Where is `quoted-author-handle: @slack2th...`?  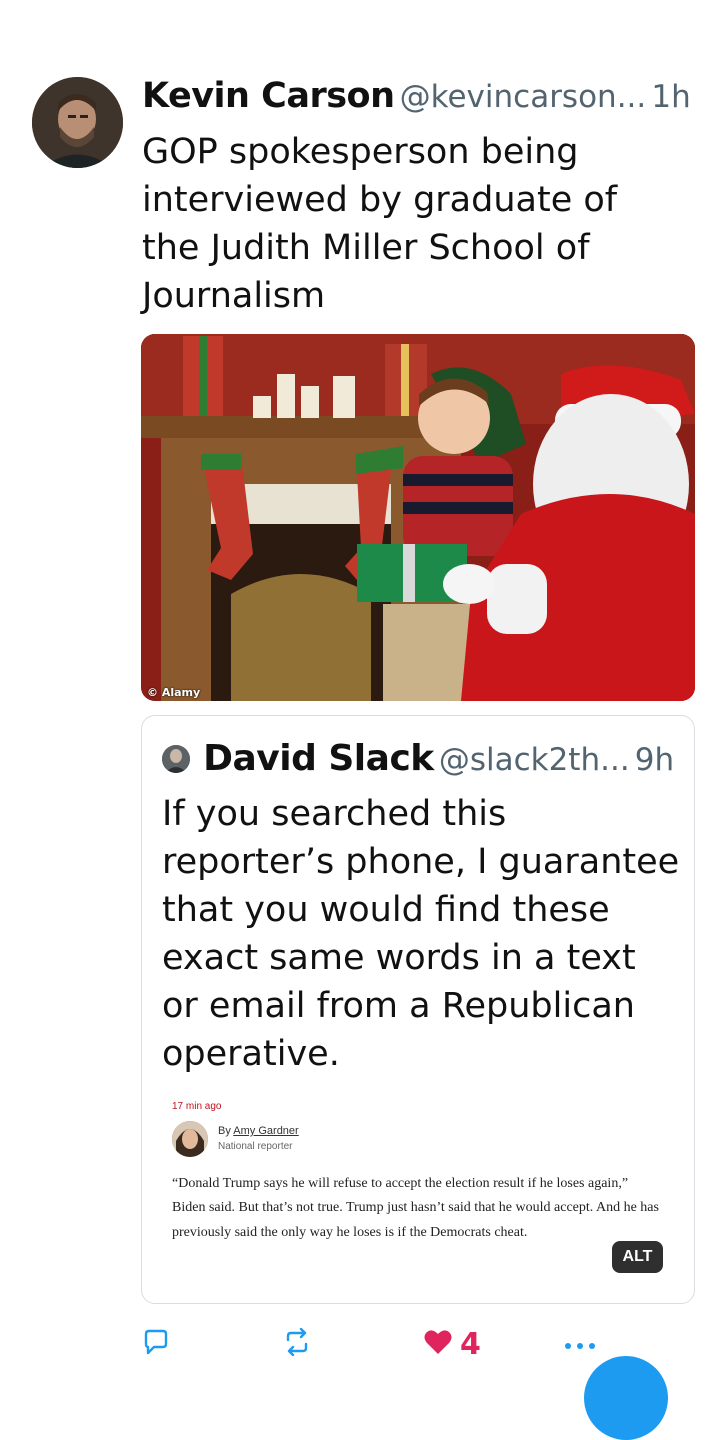 quoted-author-handle: @slack2th... is located at coordinates (534, 760).